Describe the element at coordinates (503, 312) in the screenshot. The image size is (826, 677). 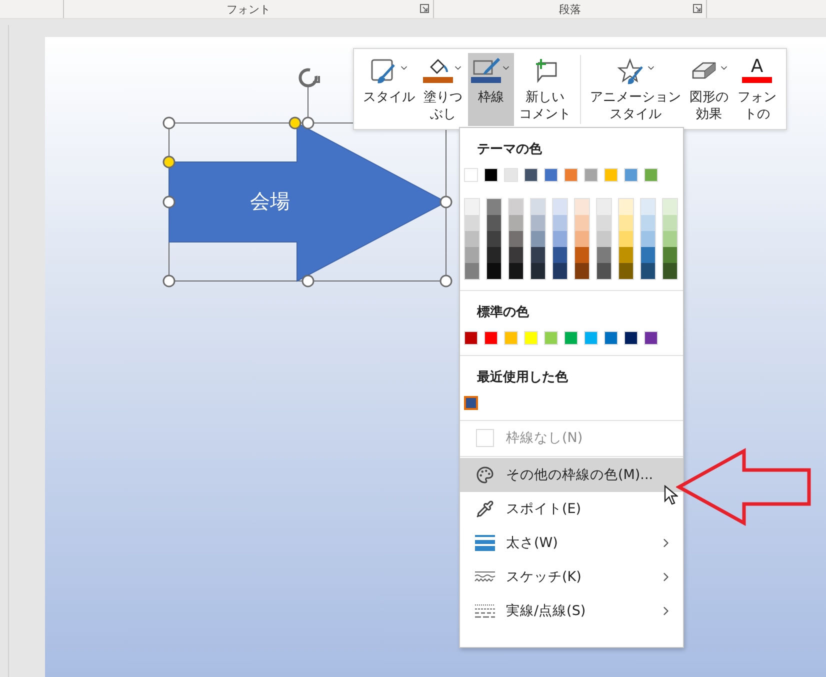
I see `section-heading: 標準の色` at that location.